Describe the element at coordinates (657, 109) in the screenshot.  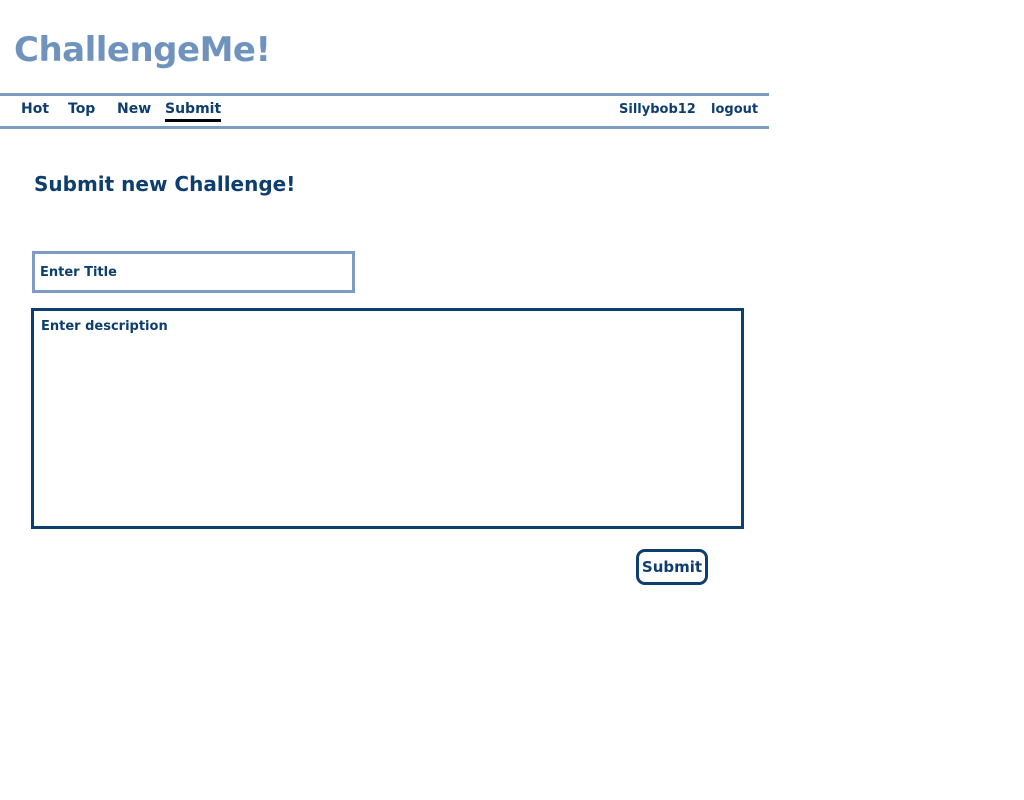
I see `user-profile-link: Sillybob12` at that location.